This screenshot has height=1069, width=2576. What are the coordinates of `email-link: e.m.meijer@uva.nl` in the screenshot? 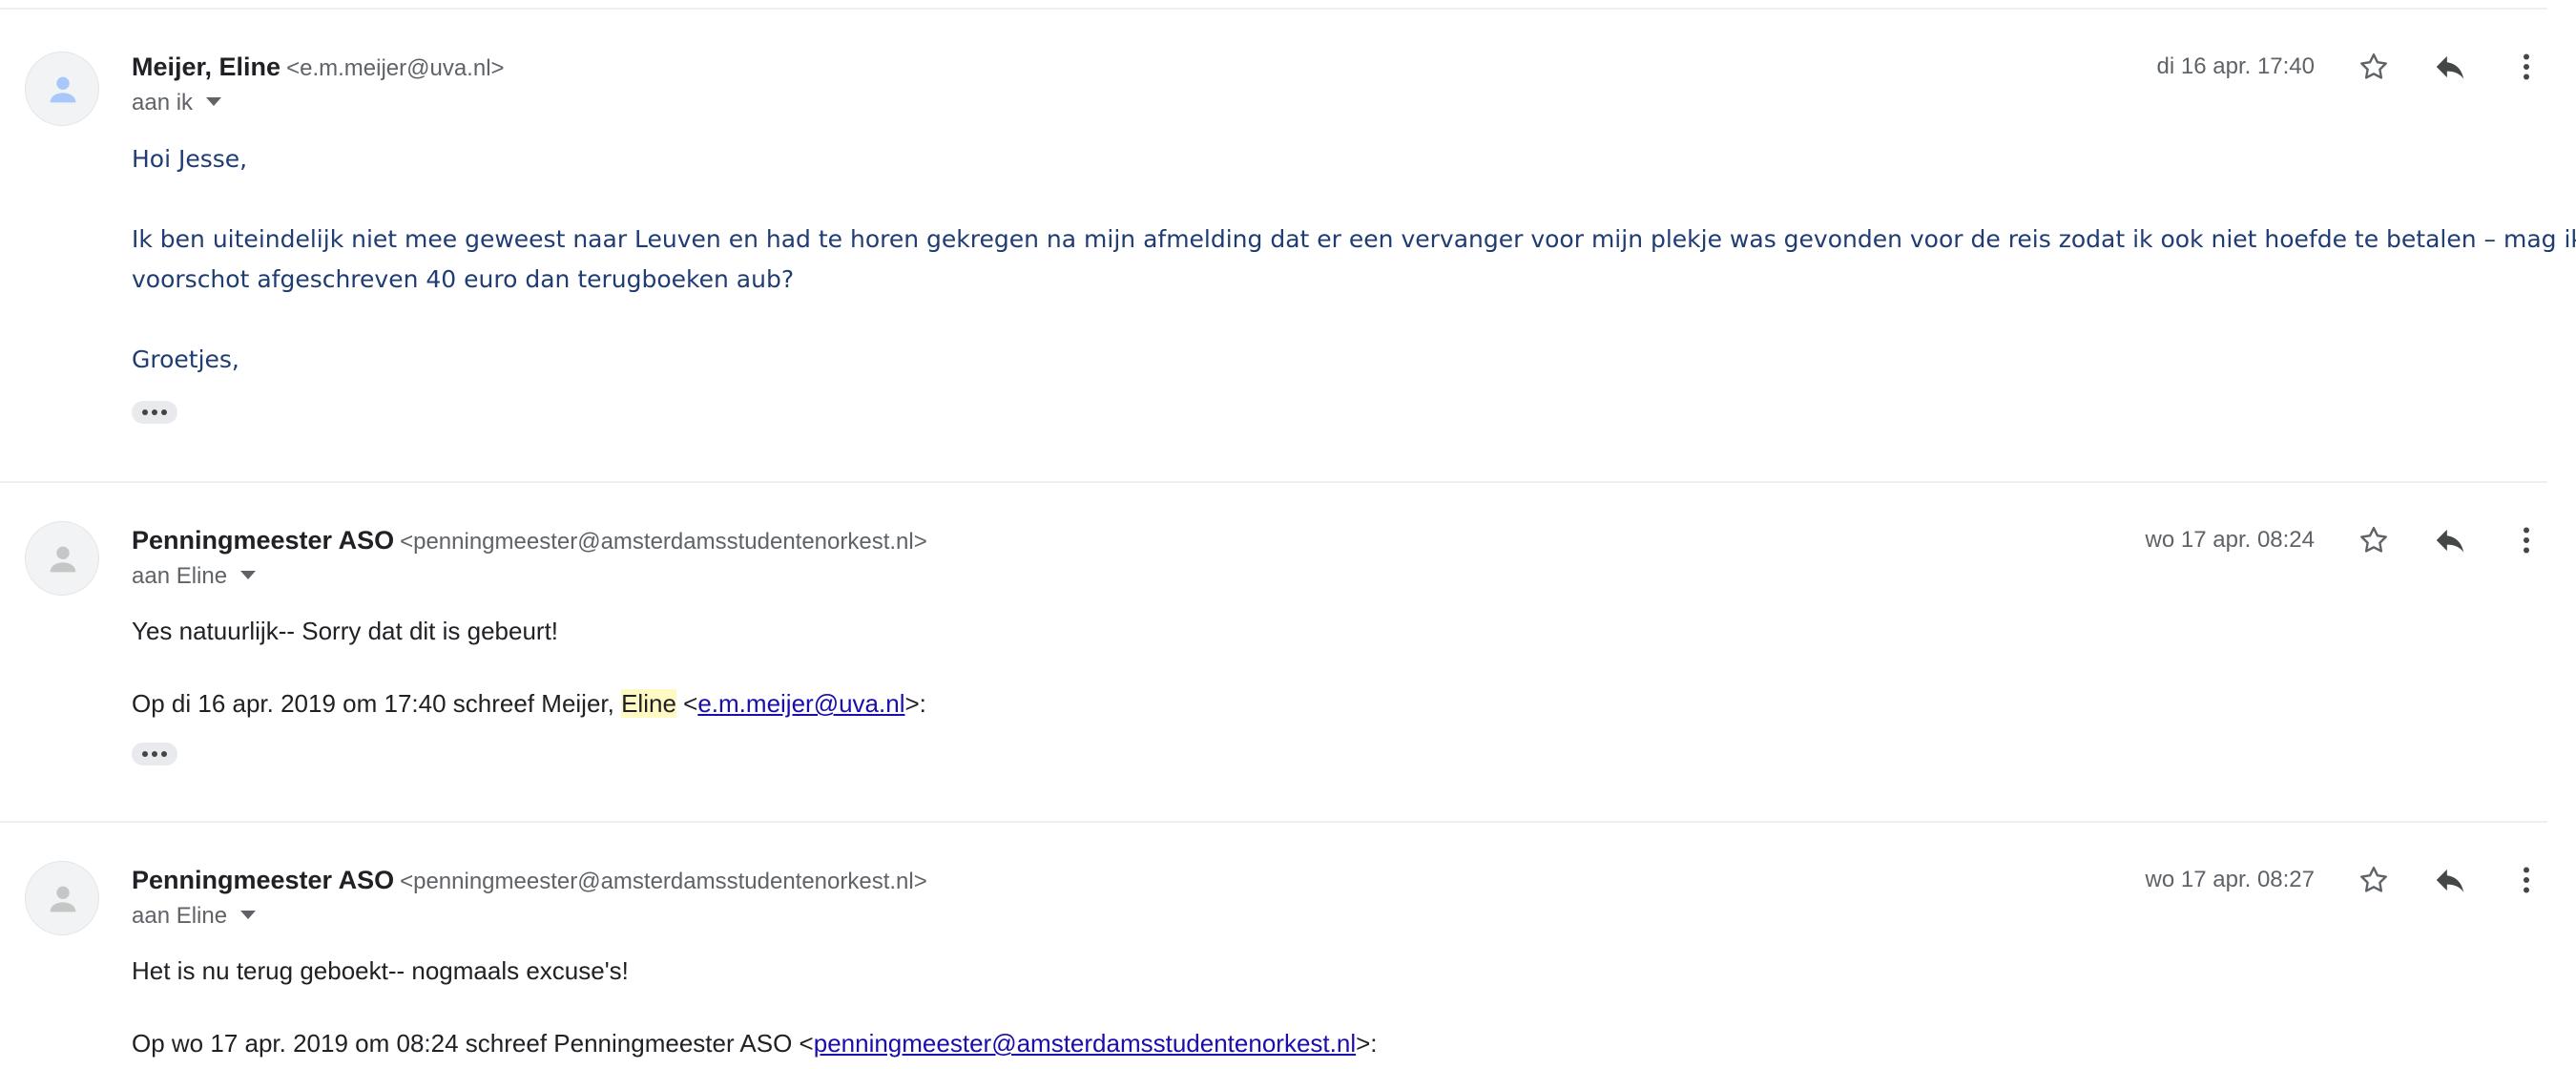 It's located at (800, 704).